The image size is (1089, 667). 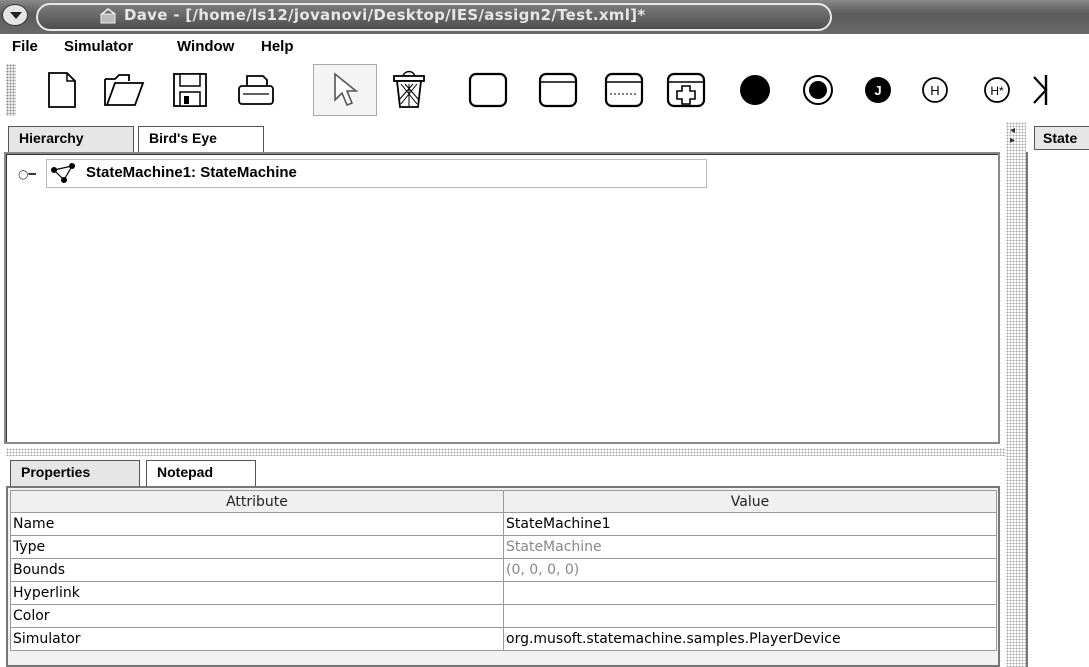 I want to click on print-button, so click(x=256, y=90).